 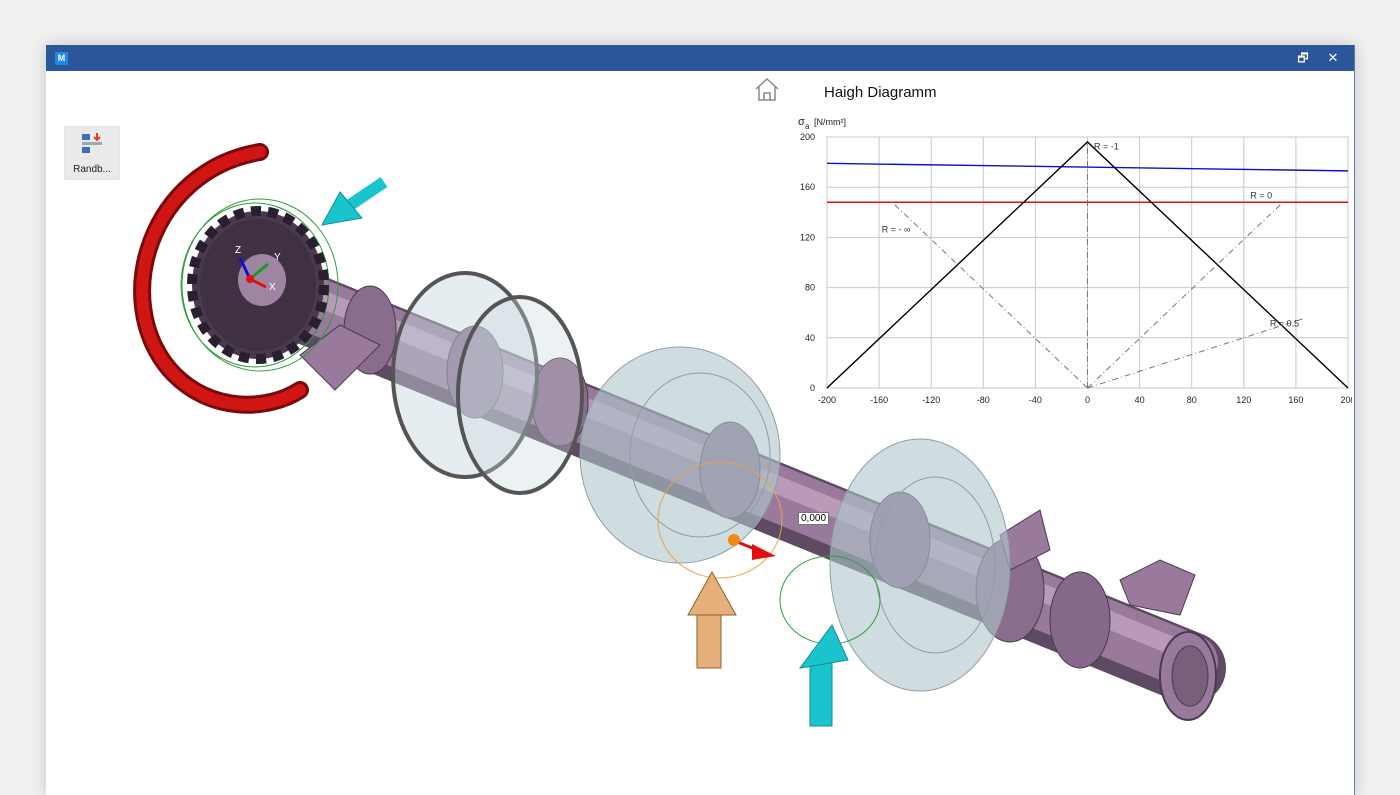 What do you see at coordinates (700, 58) in the screenshot?
I see `title-bar: M 🗗 ✕` at bounding box center [700, 58].